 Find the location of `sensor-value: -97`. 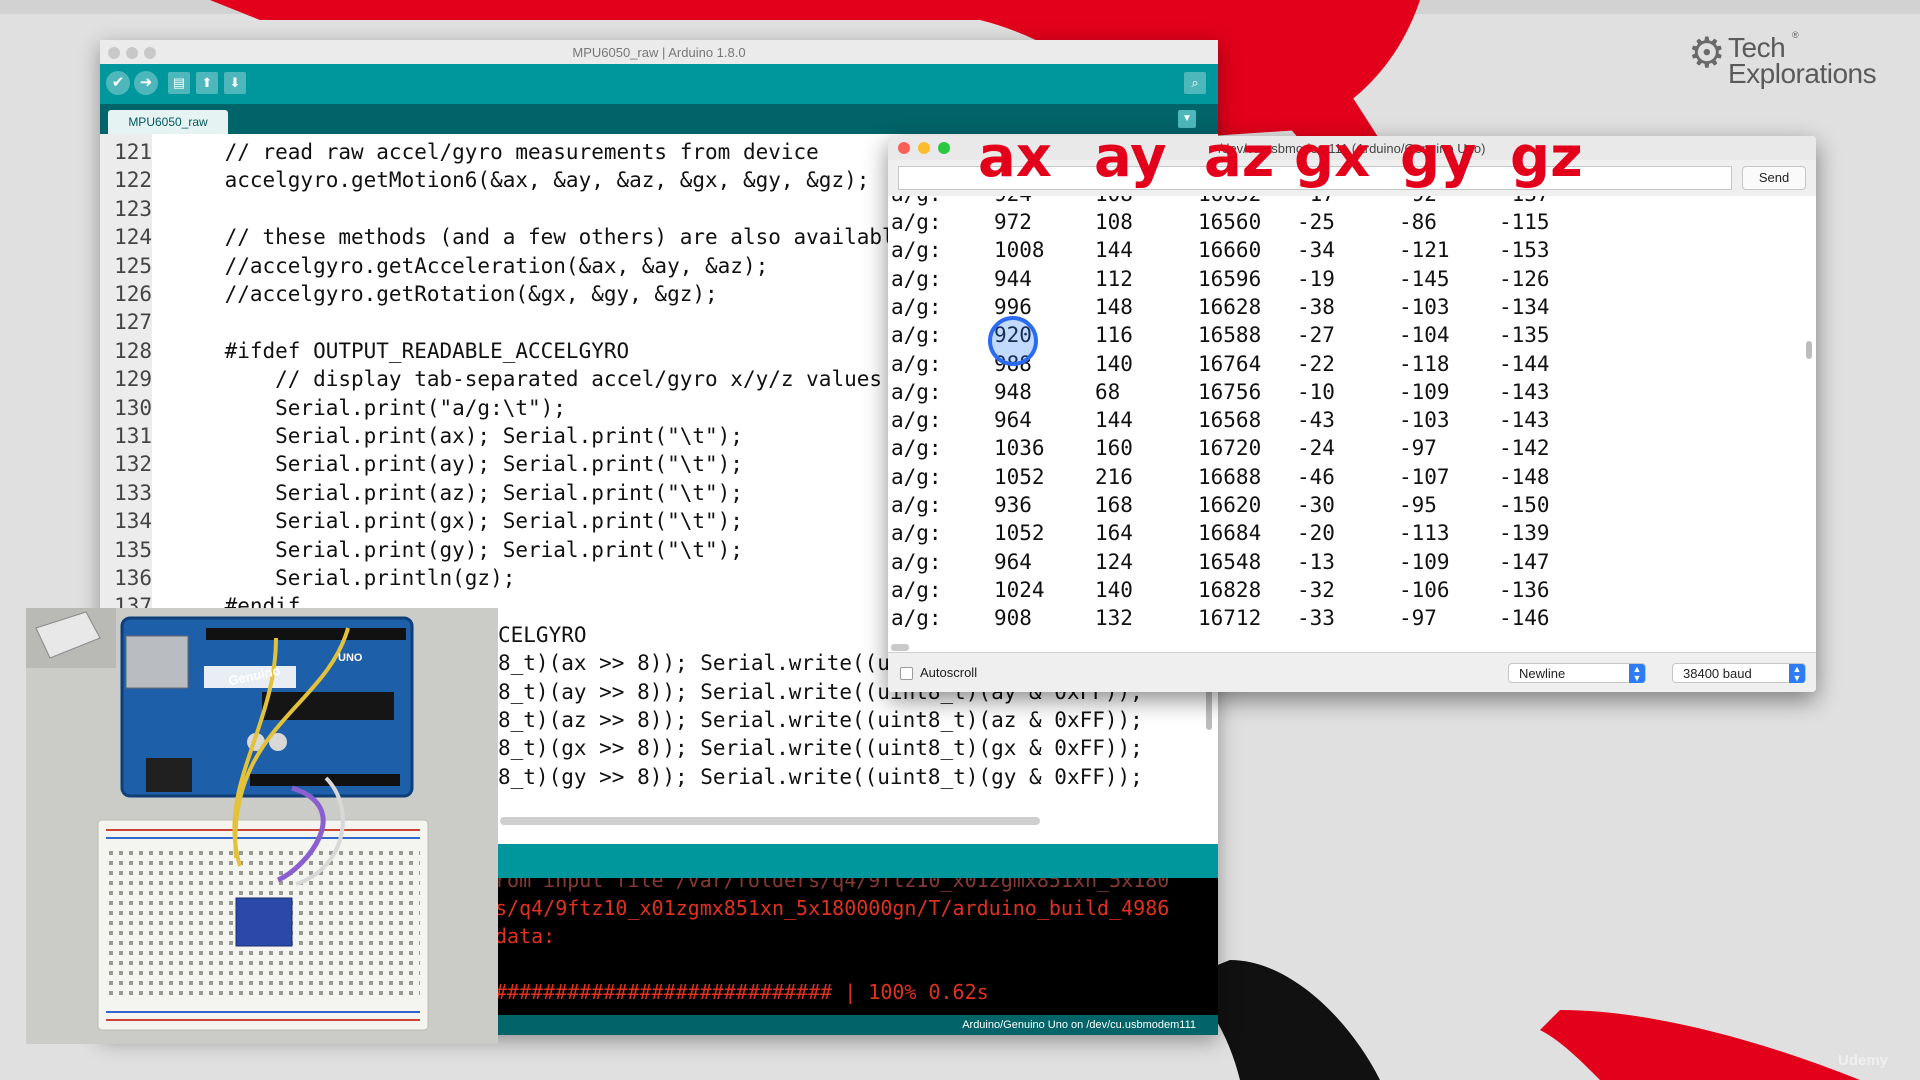

sensor-value: -97 is located at coordinates (1418, 618).